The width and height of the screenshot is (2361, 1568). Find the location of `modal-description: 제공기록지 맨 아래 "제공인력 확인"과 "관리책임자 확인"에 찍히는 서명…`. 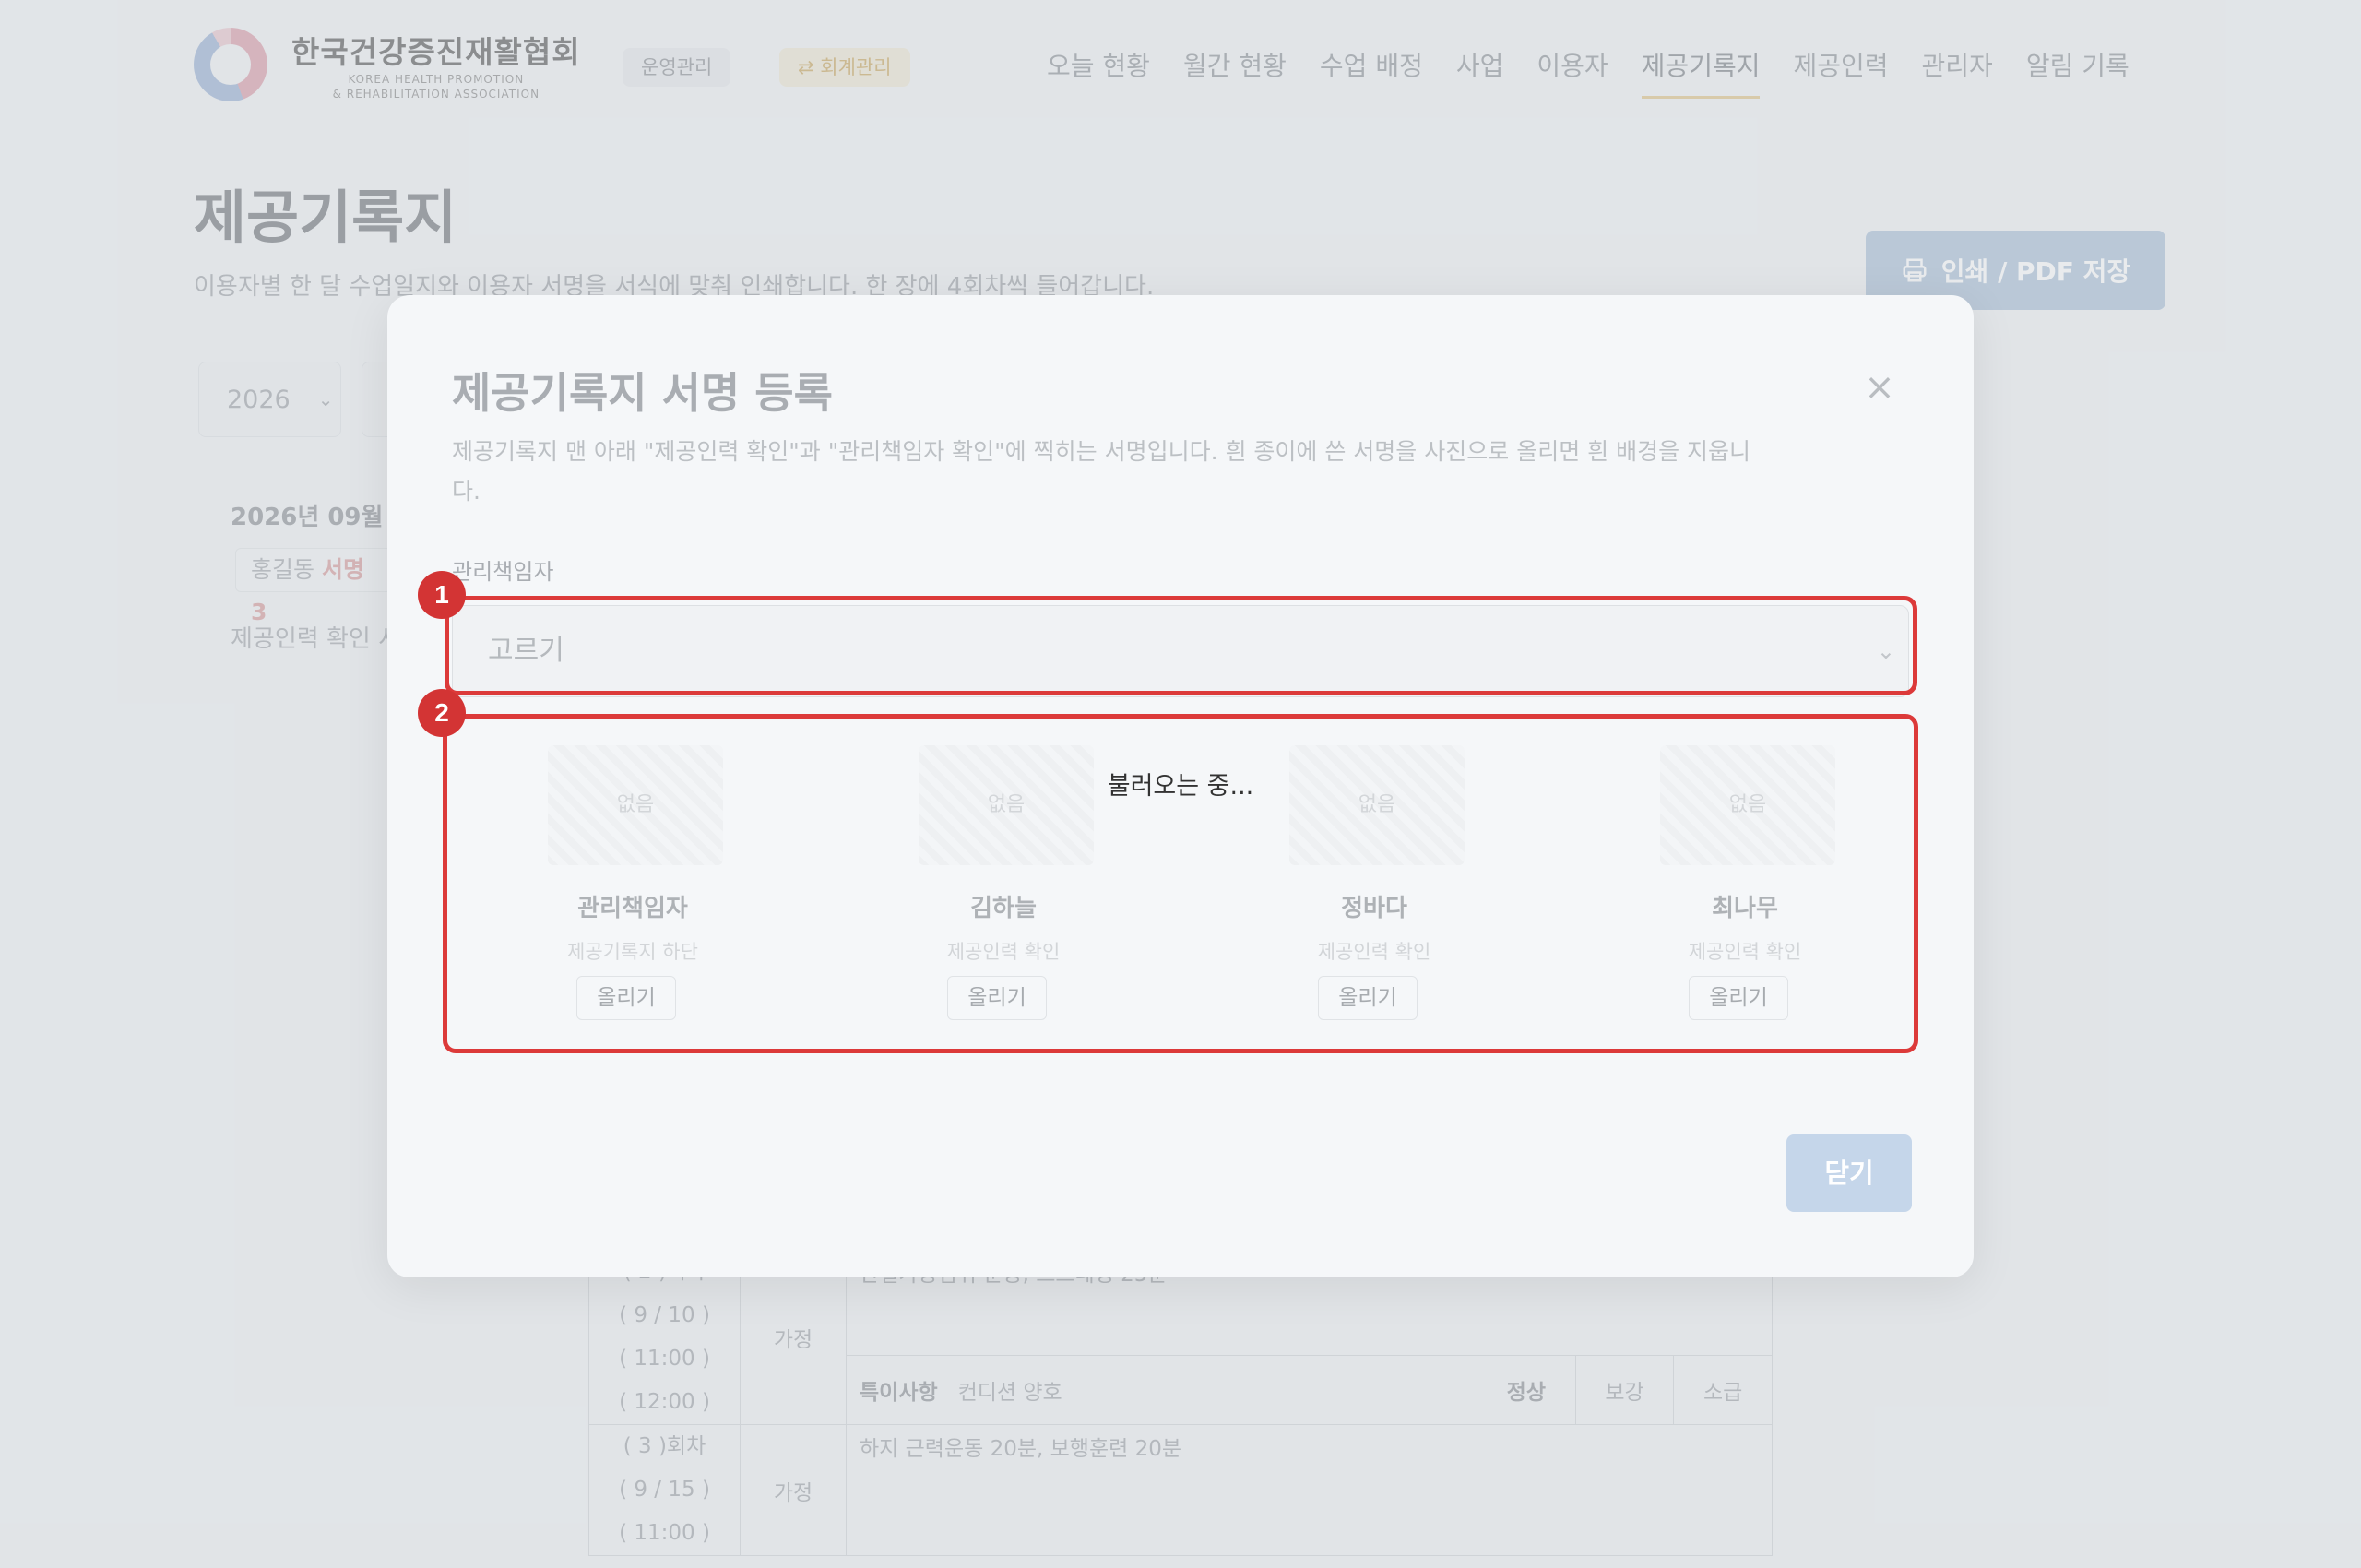

modal-description: 제공기록지 맨 아래 "제공인력 확인"과 "관리책임자 확인"에 찍히는 서명… is located at coordinates (1101, 471).